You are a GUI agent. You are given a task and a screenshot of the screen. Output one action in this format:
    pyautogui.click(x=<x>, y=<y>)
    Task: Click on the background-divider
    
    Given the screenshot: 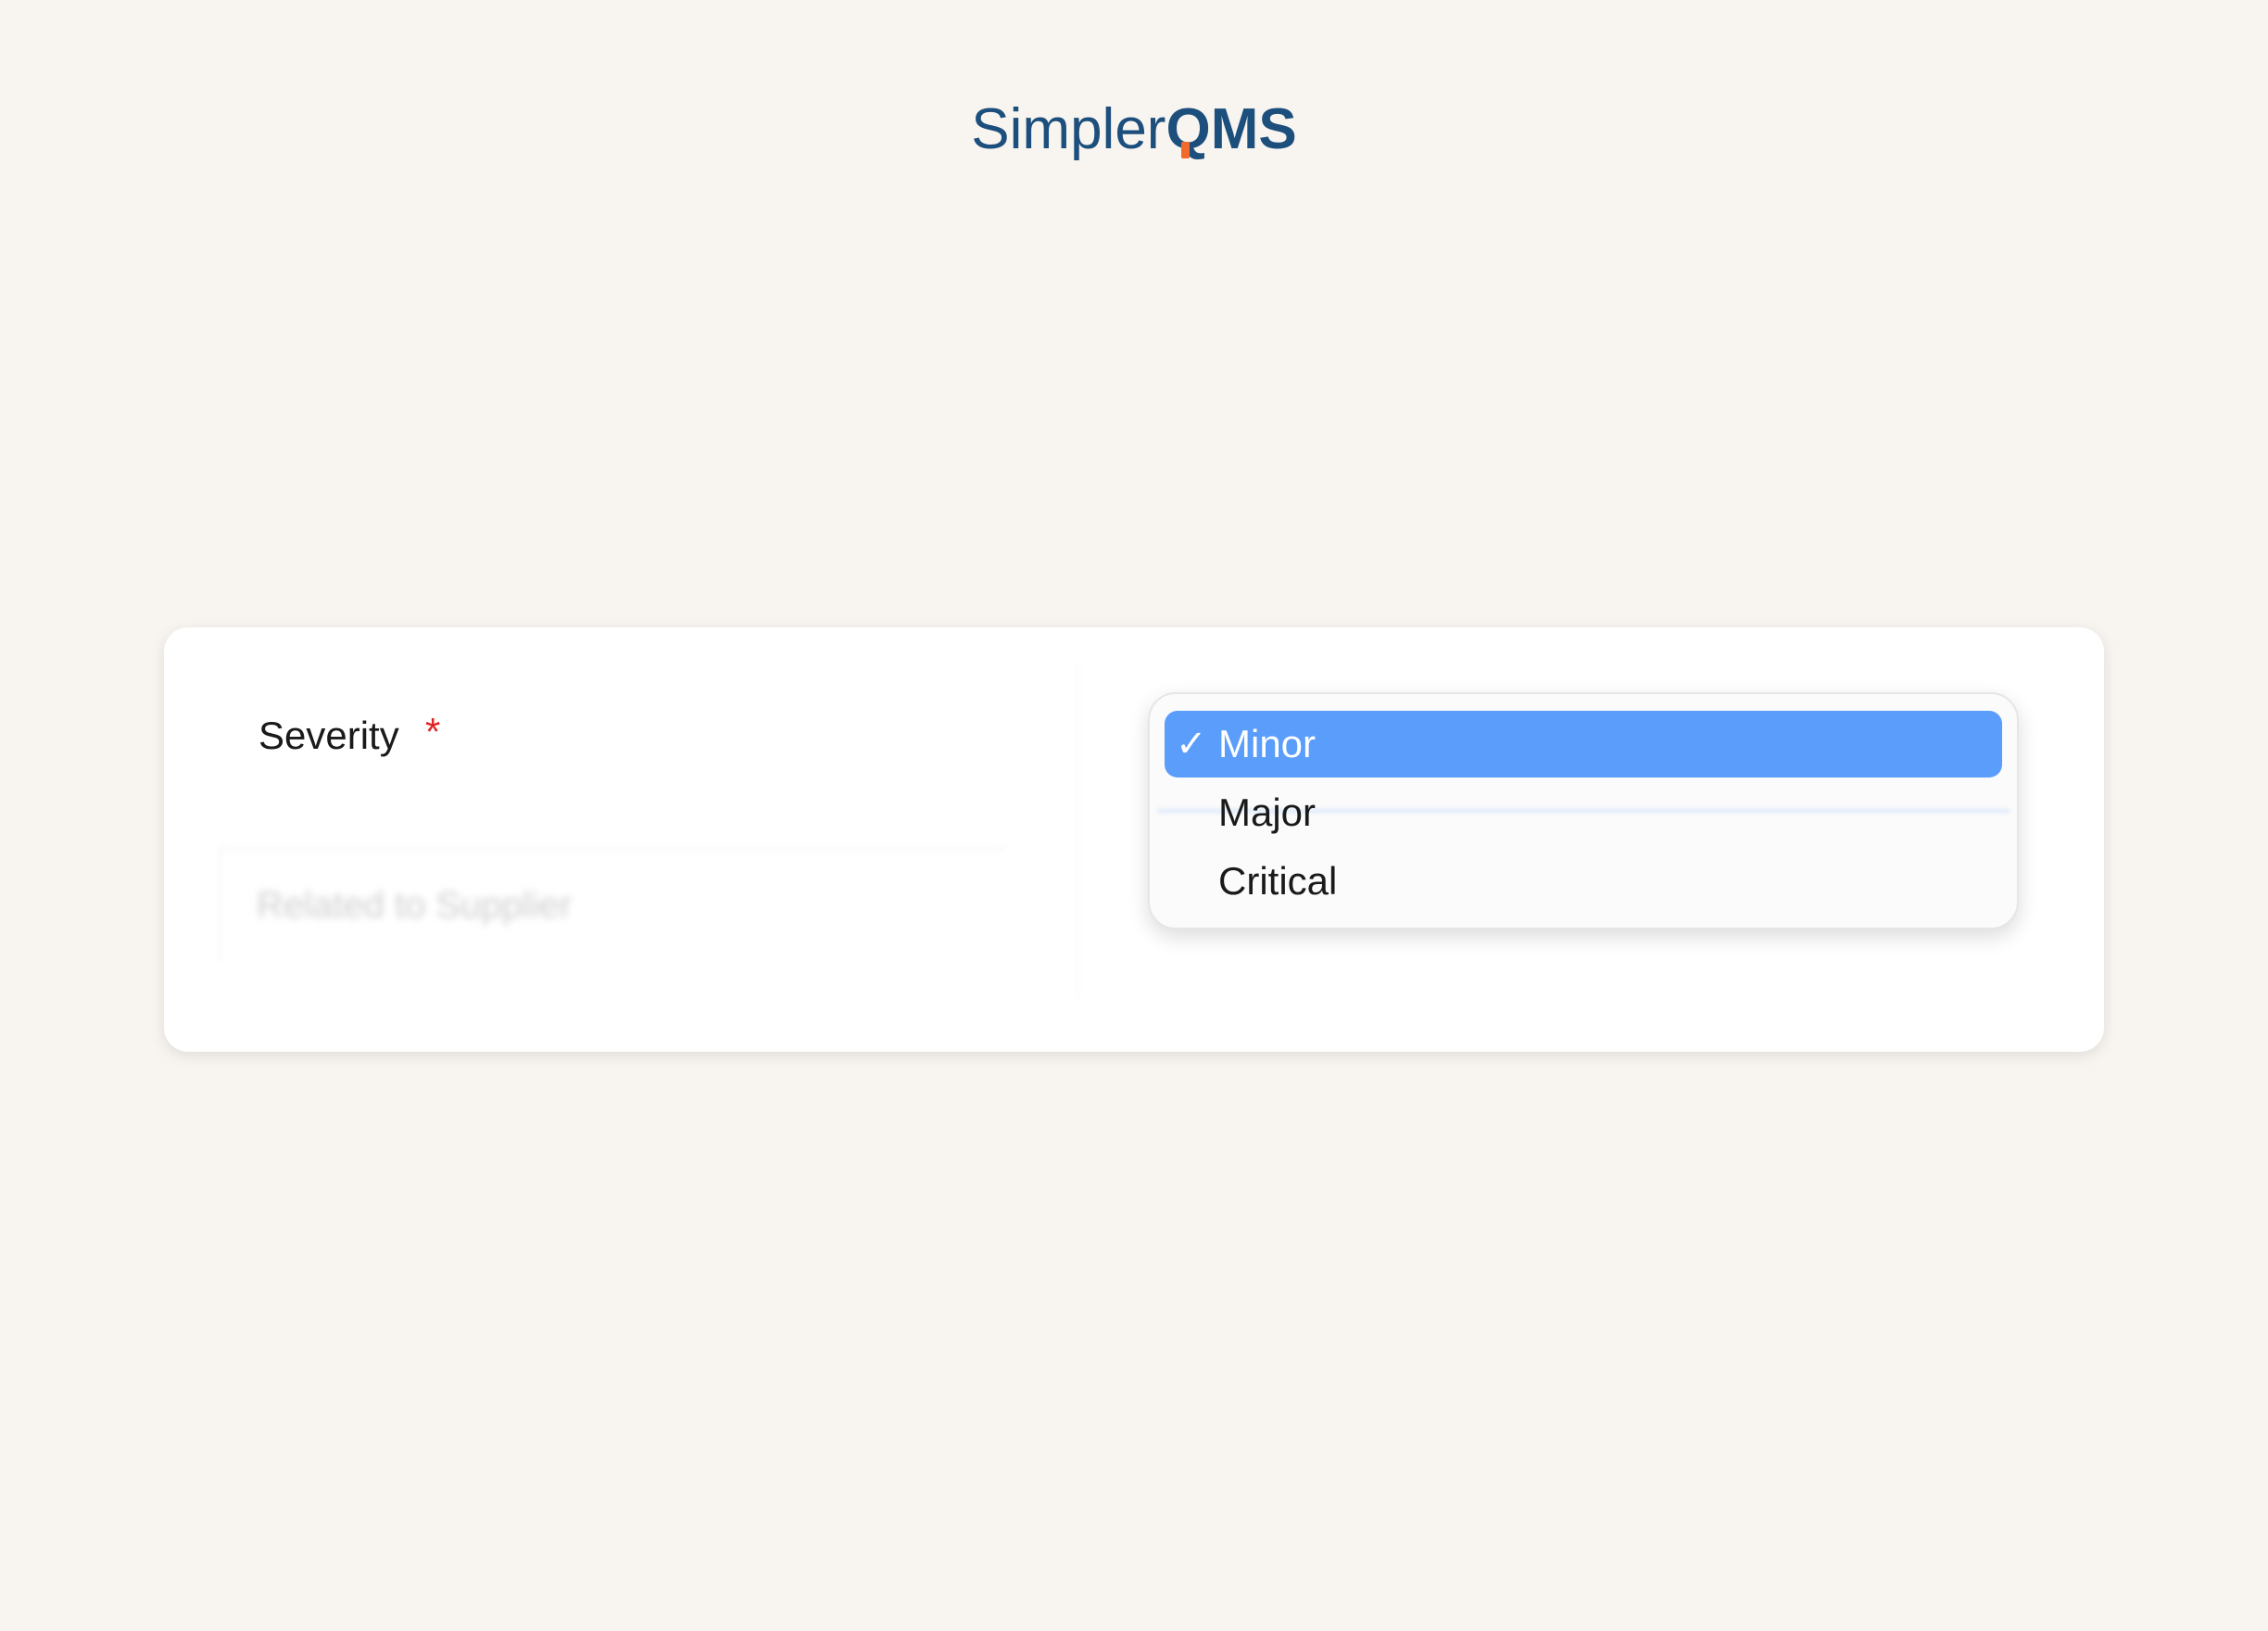 What is the action you would take?
    pyautogui.click(x=1077, y=831)
    